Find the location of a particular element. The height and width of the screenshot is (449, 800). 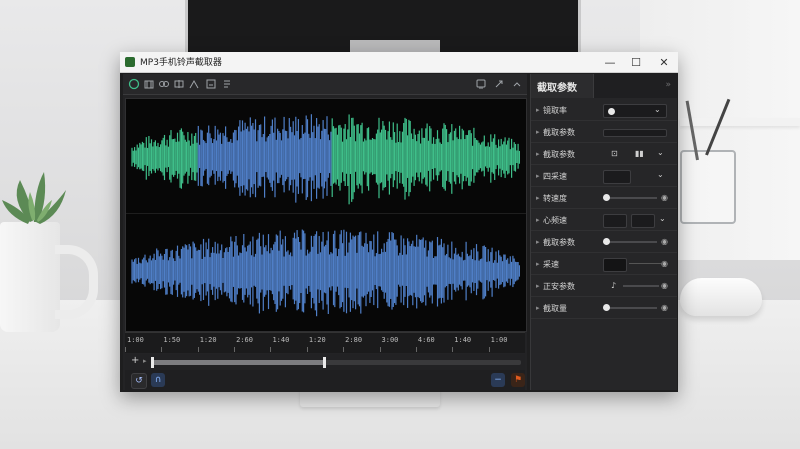

maximize-button: ☐ is located at coordinates (636, 62).